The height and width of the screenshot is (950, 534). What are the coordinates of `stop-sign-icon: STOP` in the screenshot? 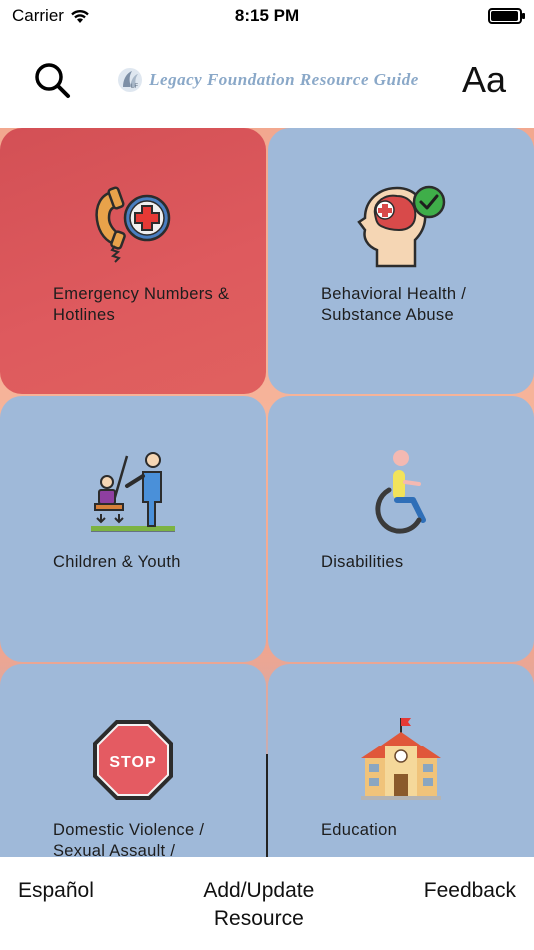 It's located at (133, 760).